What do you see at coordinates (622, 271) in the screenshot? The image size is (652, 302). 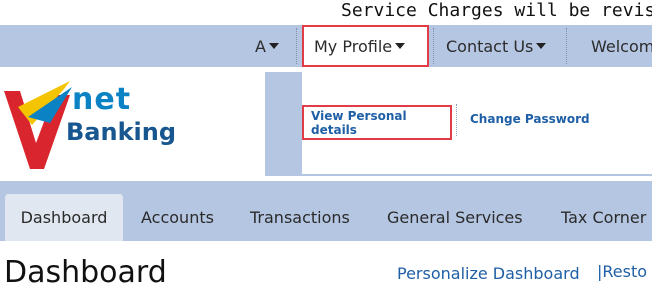 I see `restore-link: |Resto` at bounding box center [622, 271].